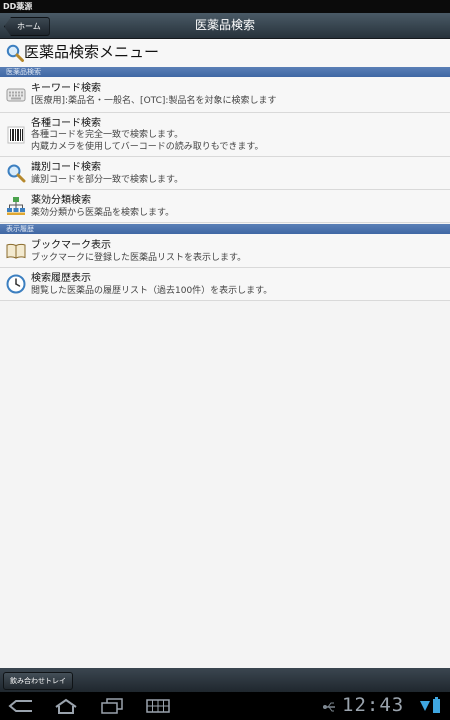 The image size is (450, 720). Describe the element at coordinates (152, 291) in the screenshot. I see `item-description: 閲覧した医薬品の履歴リスト（過去100件）を表示します。` at that location.